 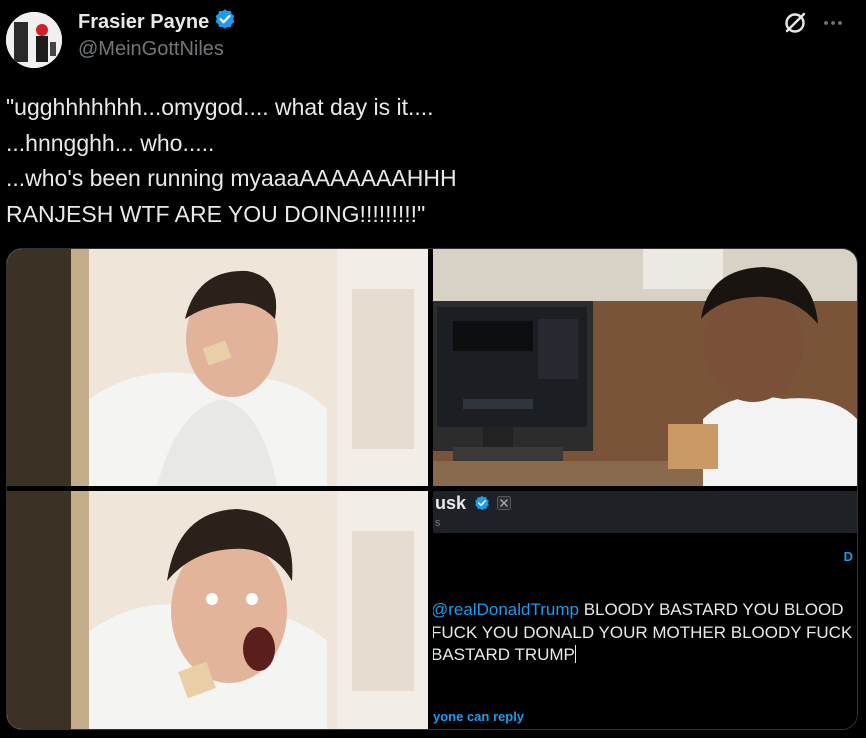 I want to click on composer-line-3: BASTARD TRUMP, so click(x=504, y=654).